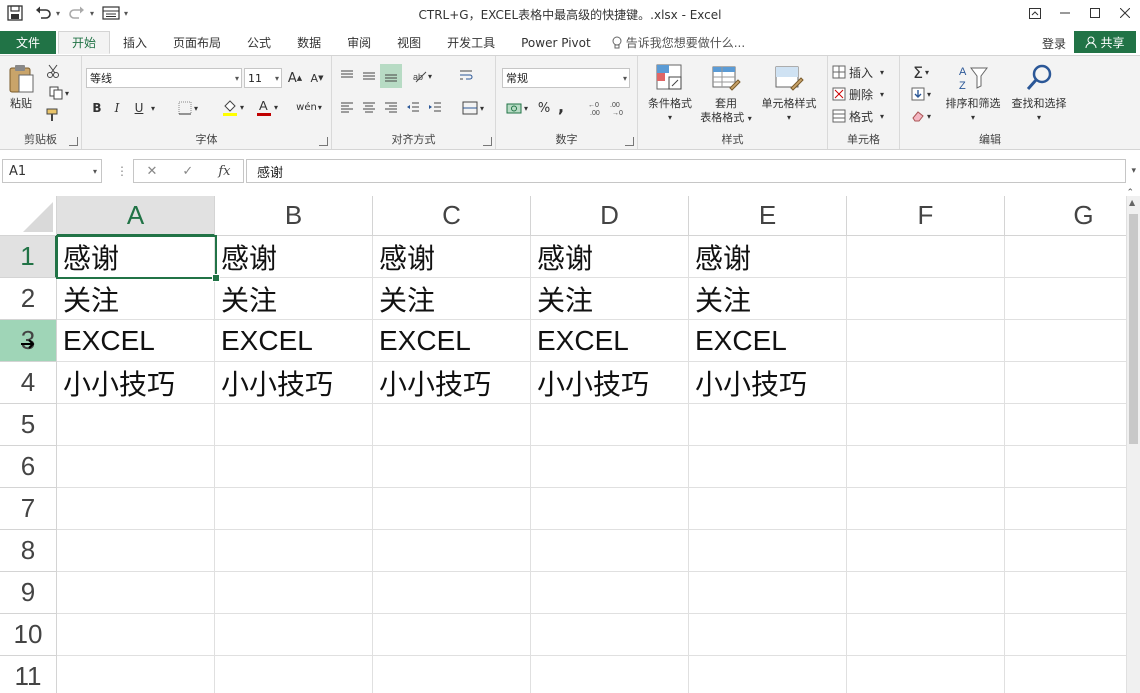 This screenshot has height=693, width=1140. What do you see at coordinates (726, 94) in the screenshot?
I see `format-as-table-button: 套用 表格格式 ▾` at bounding box center [726, 94].